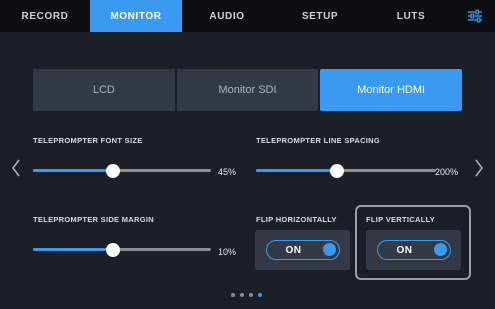 This screenshot has height=309, width=495. I want to click on tab-record: RECORD, so click(45, 16).